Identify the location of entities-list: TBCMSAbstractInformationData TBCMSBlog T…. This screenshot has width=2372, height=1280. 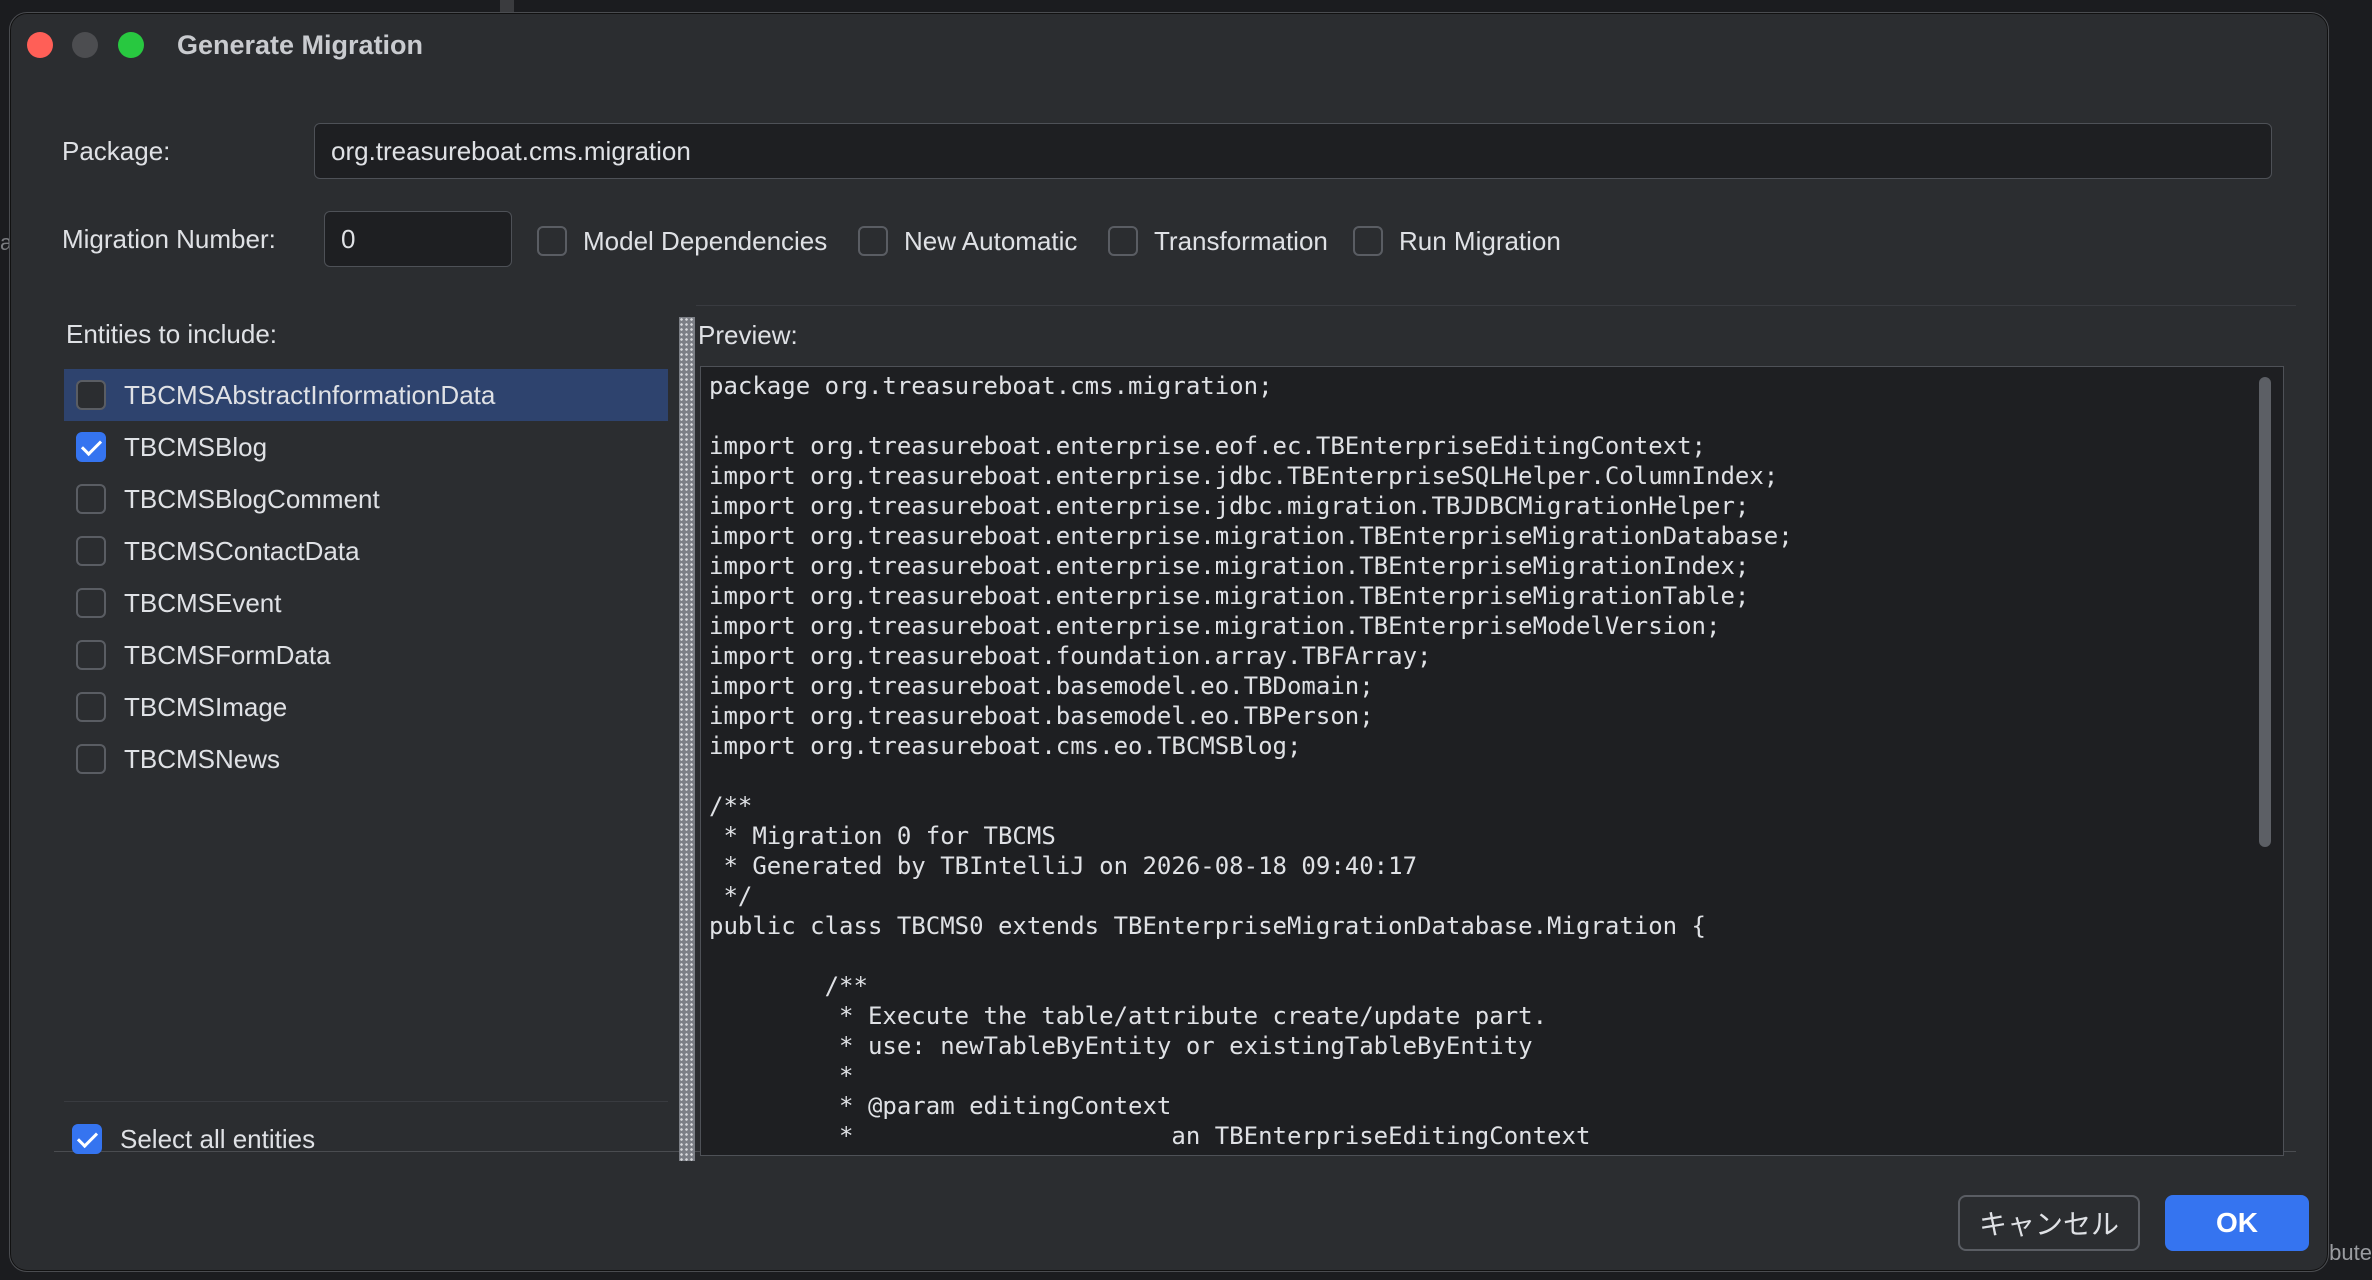
(366, 577).